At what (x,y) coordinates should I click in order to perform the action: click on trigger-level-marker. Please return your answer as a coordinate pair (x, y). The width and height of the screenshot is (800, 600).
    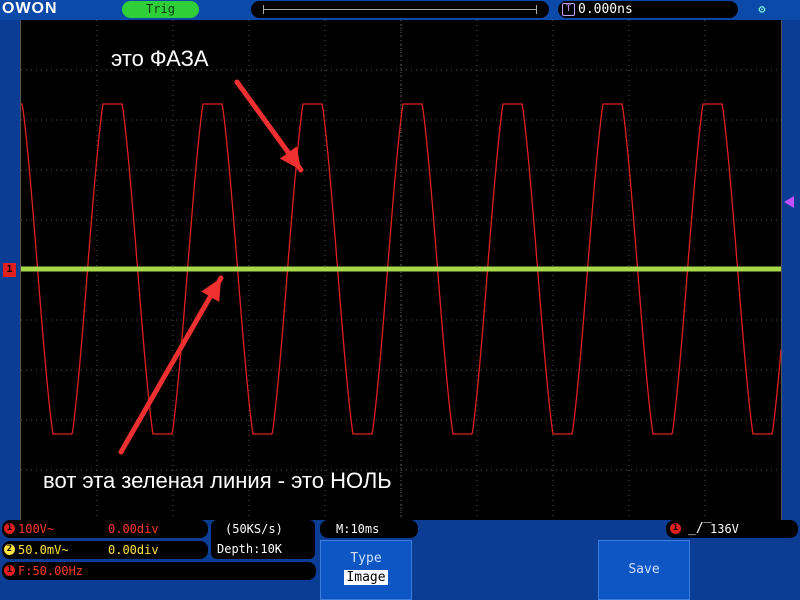
    Looking at the image, I should click on (789, 202).